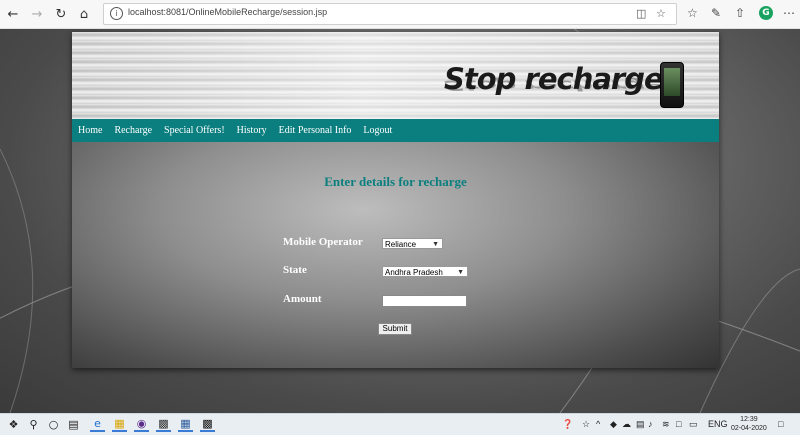  What do you see at coordinates (163, 424) in the screenshot?
I see `terminal-icon: ▩` at bounding box center [163, 424].